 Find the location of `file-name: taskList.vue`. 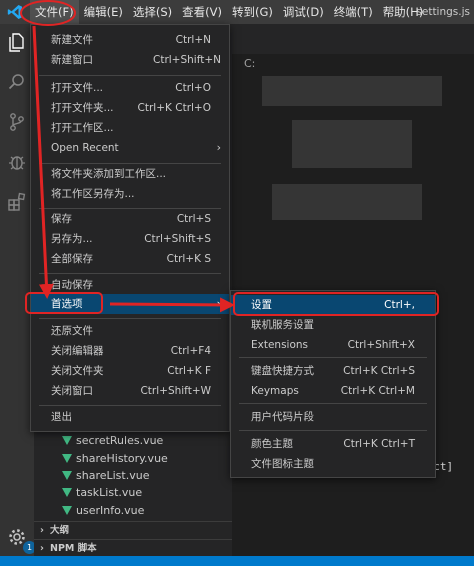

file-name: taskList.vue is located at coordinates (109, 492).